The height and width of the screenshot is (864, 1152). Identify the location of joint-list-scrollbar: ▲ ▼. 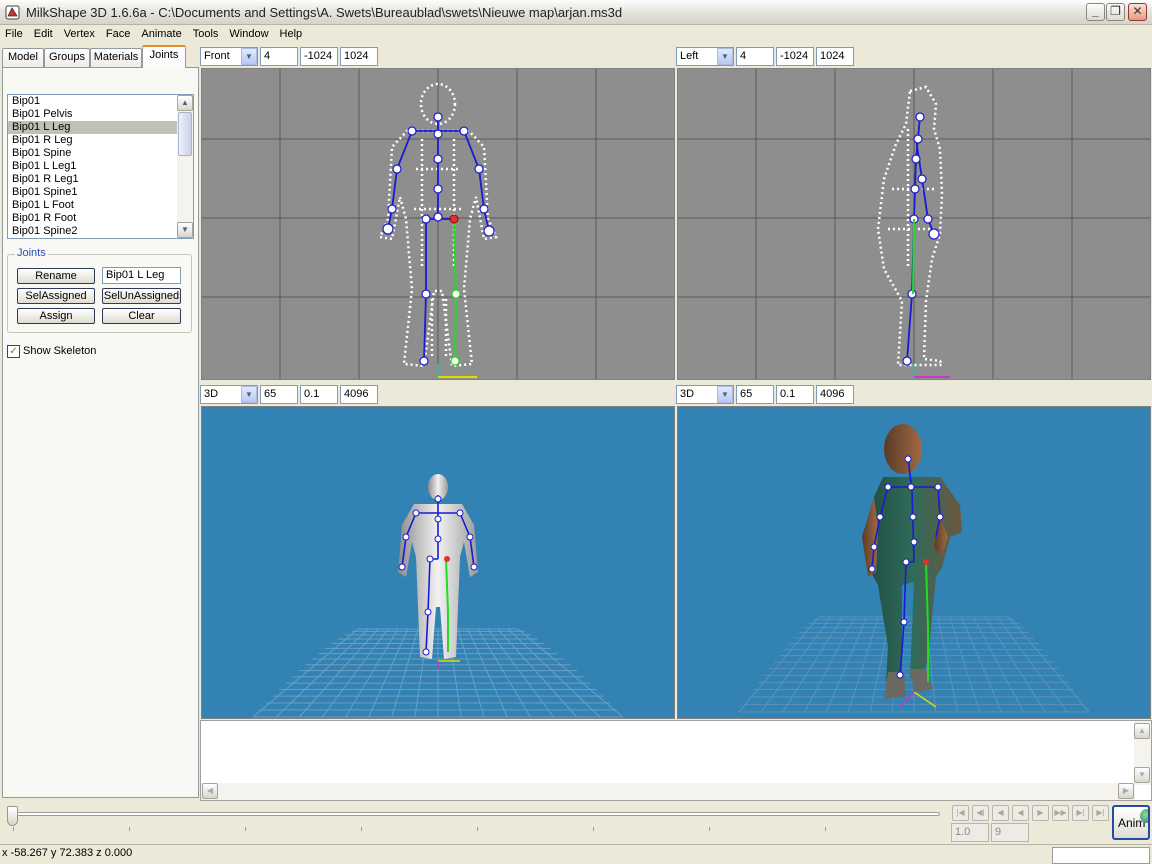
(185, 166).